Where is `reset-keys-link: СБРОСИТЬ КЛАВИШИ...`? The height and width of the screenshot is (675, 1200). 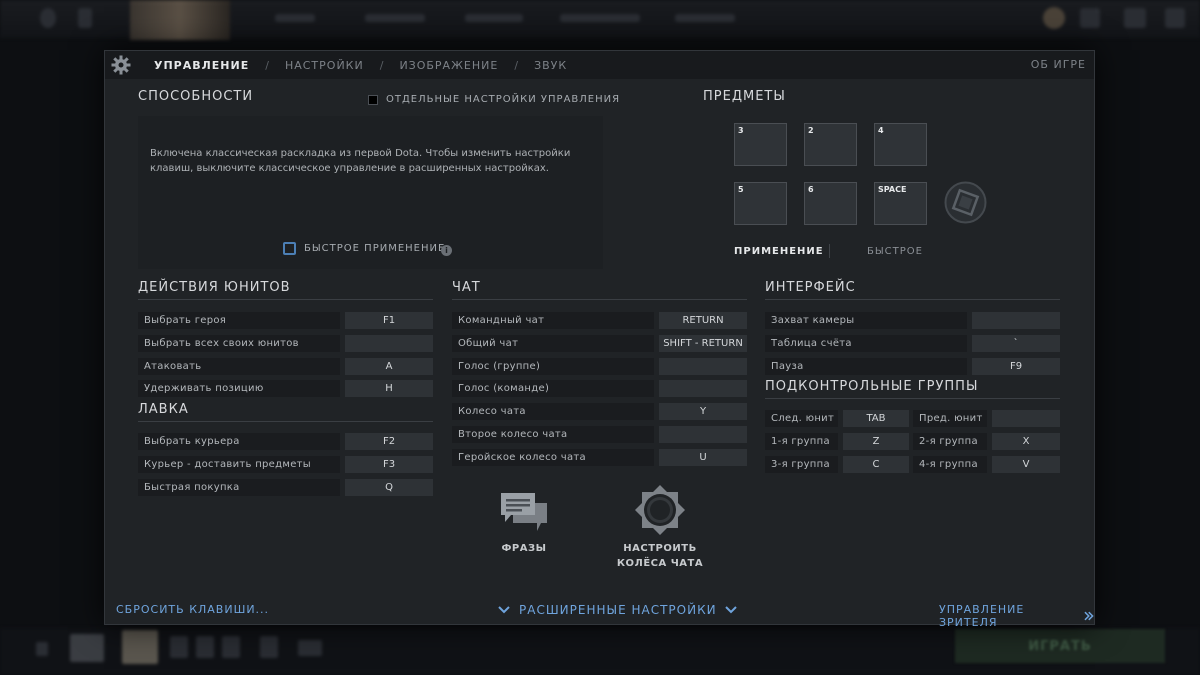
reset-keys-link: СБРОСИТЬ КЛАВИШИ... is located at coordinates (192, 609).